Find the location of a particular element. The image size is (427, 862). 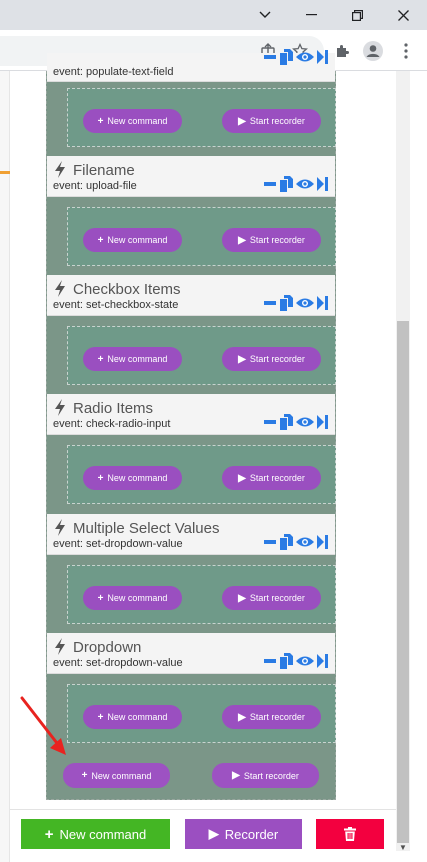

event-header-checkbox-items: Checkbox Items event: set-checkbox-state is located at coordinates (191, 295).